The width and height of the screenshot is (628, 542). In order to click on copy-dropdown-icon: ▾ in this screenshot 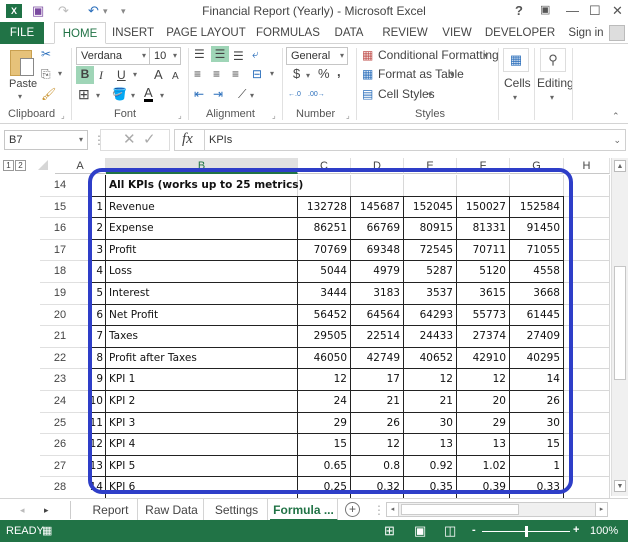, I will do `click(60, 74)`.